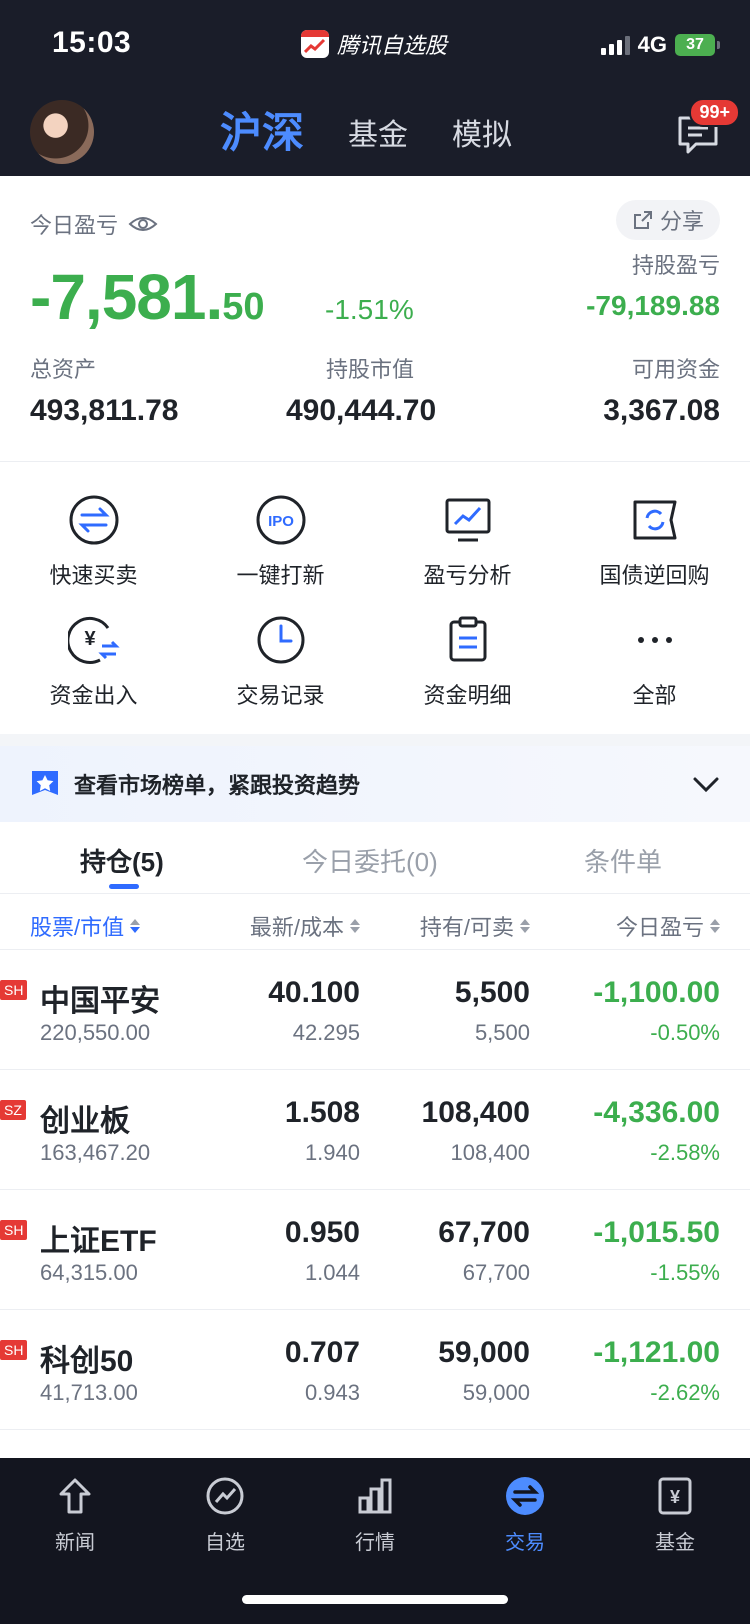 This screenshot has width=750, height=1624. I want to click on sellable-qty: 5,500, so click(502, 1032).